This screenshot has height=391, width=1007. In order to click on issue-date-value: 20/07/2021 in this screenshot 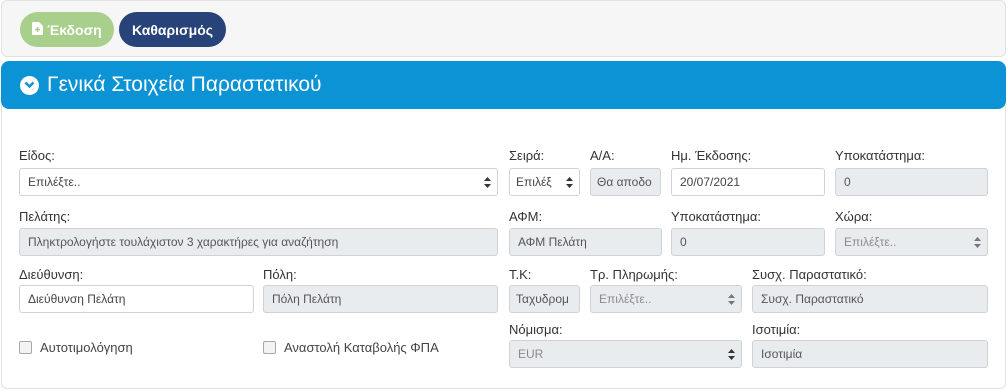, I will do `click(710, 182)`.